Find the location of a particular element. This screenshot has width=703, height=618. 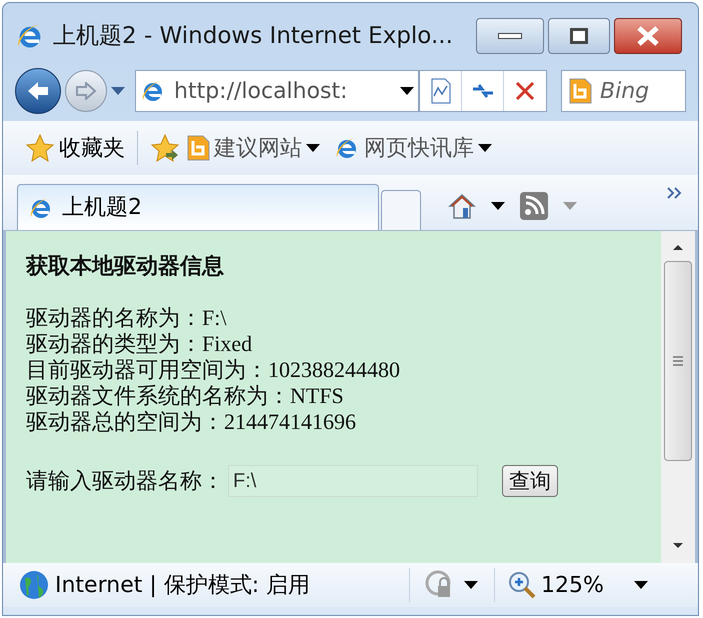

security-zone-text: Internet | 保护模式: 启用 is located at coordinates (183, 586).